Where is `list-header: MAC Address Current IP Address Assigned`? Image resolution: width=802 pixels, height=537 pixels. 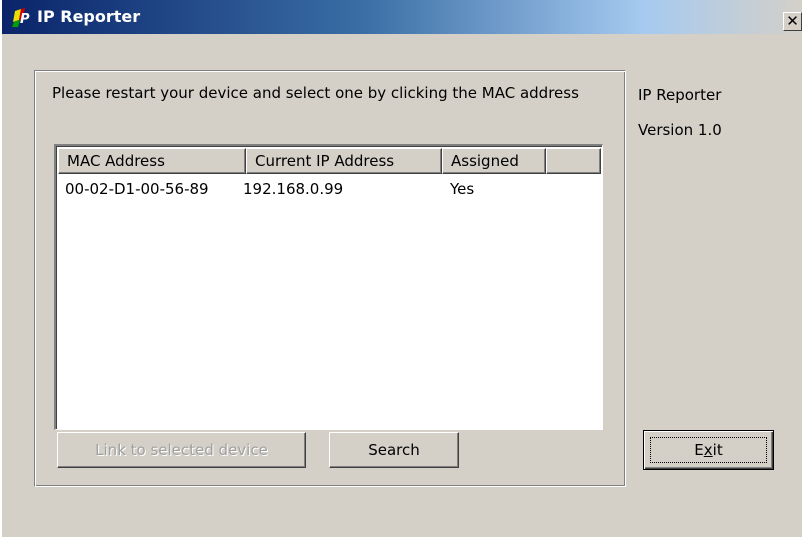 list-header: MAC Address Current IP Address Assigned is located at coordinates (329, 161).